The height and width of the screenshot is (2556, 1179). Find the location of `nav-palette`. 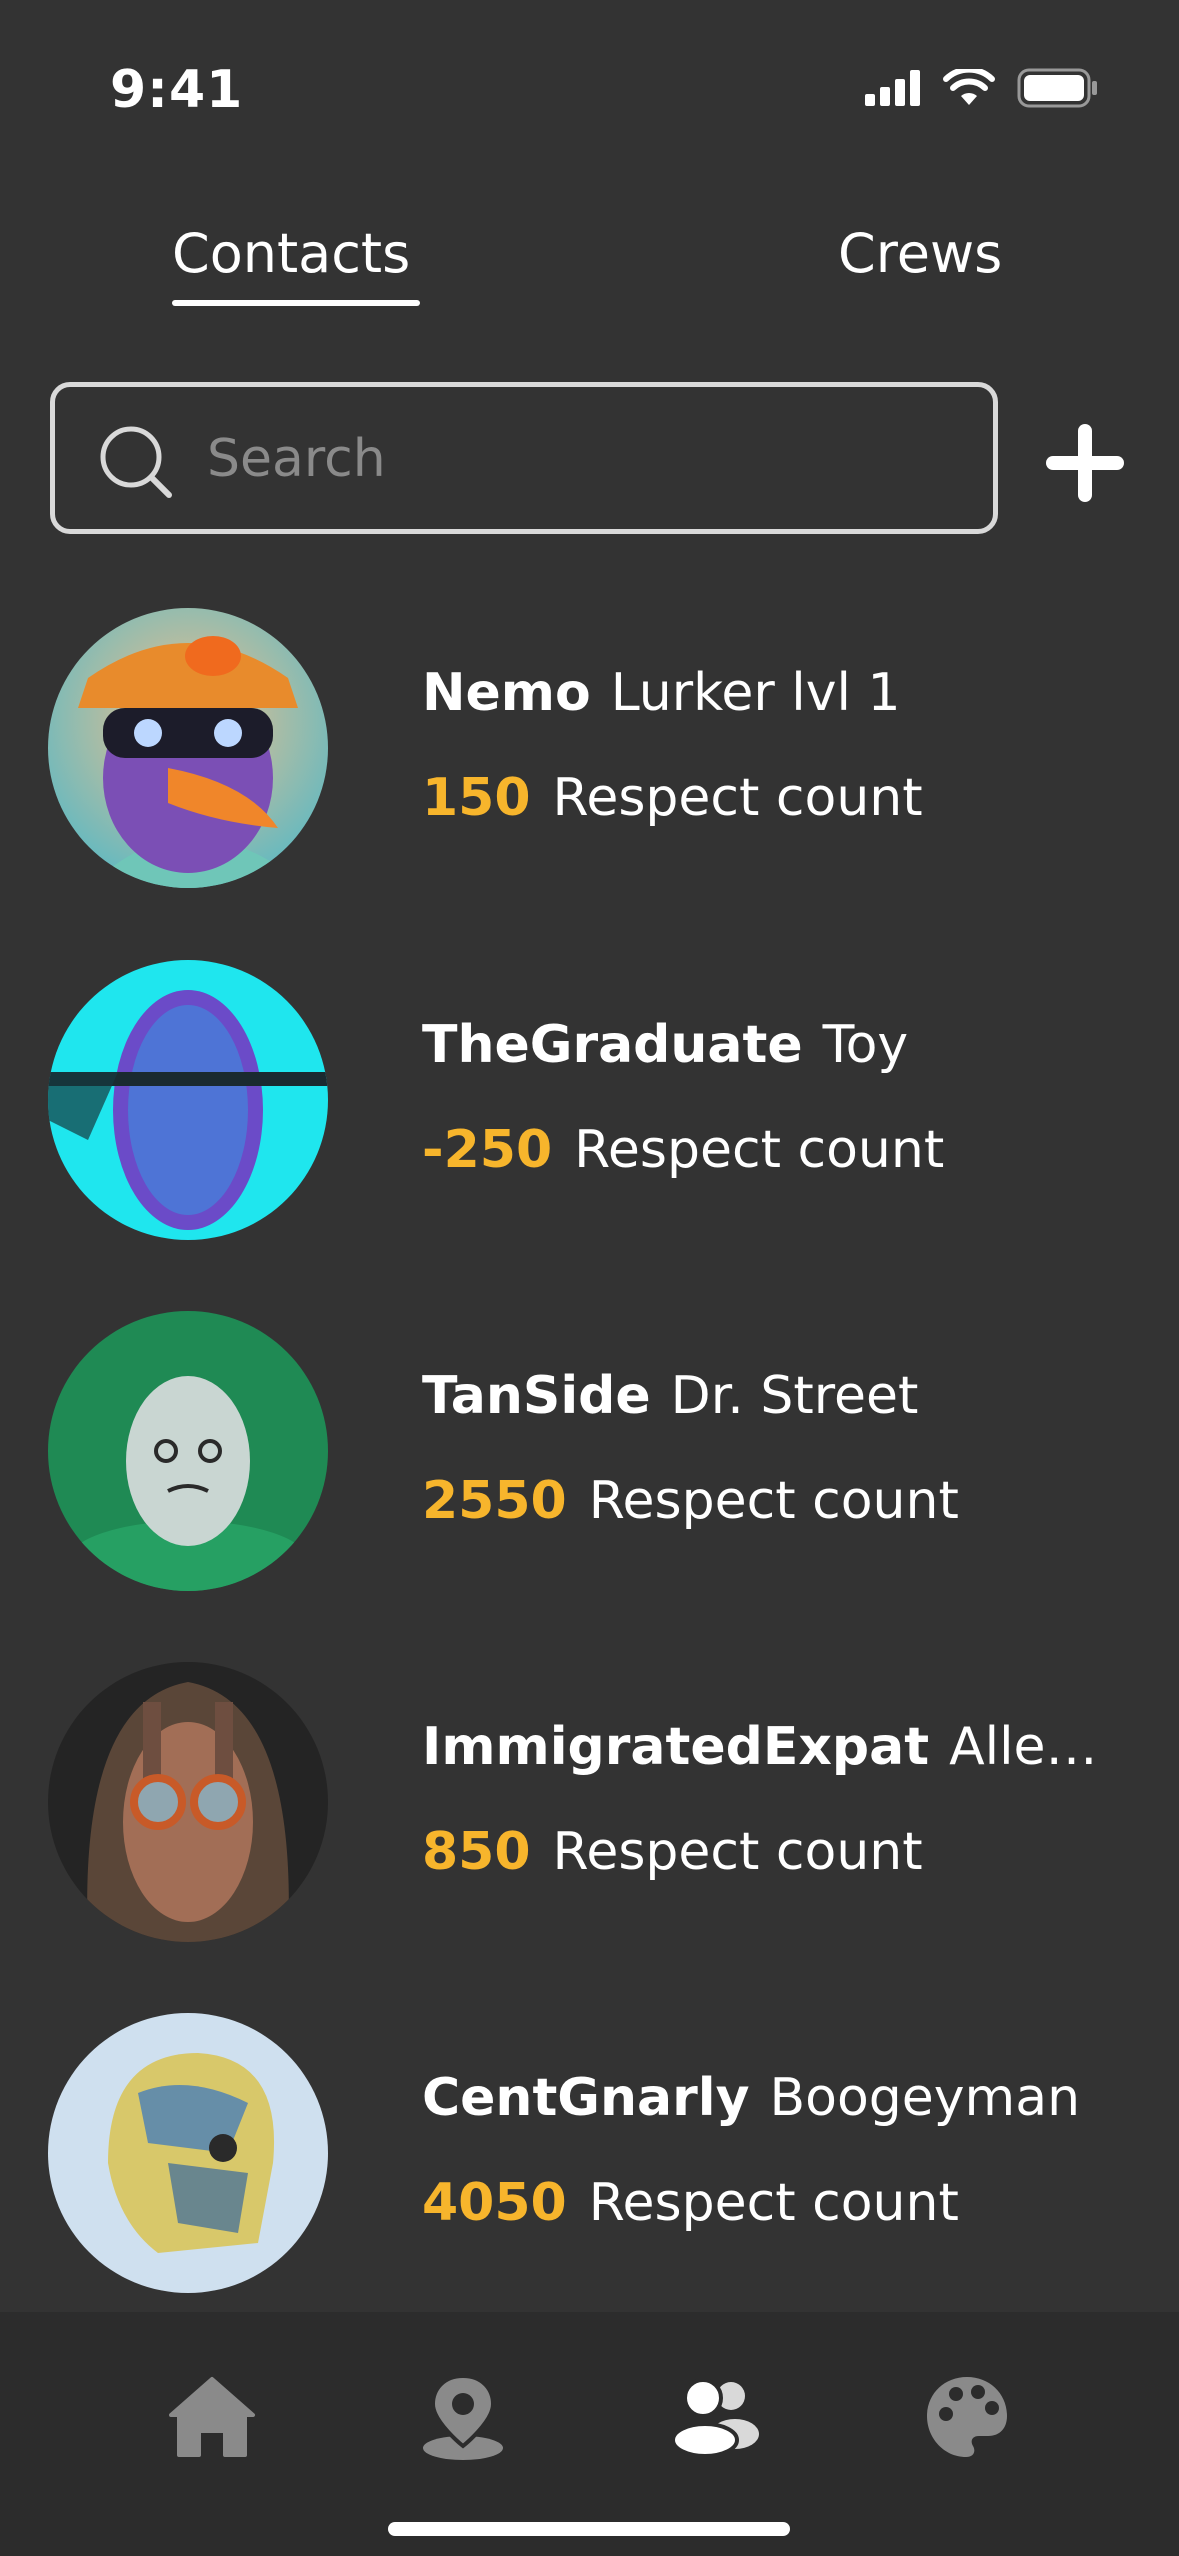

nav-palette is located at coordinates (967, 2417).